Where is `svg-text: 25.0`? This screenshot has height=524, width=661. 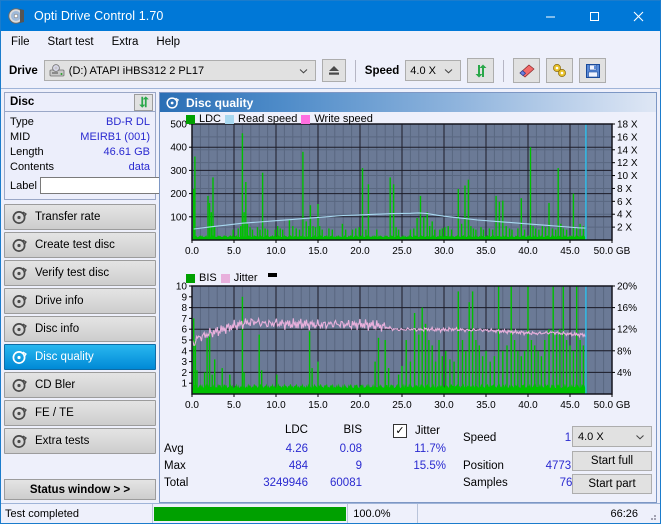
svg-text: 25.0 is located at coordinates (402, 405).